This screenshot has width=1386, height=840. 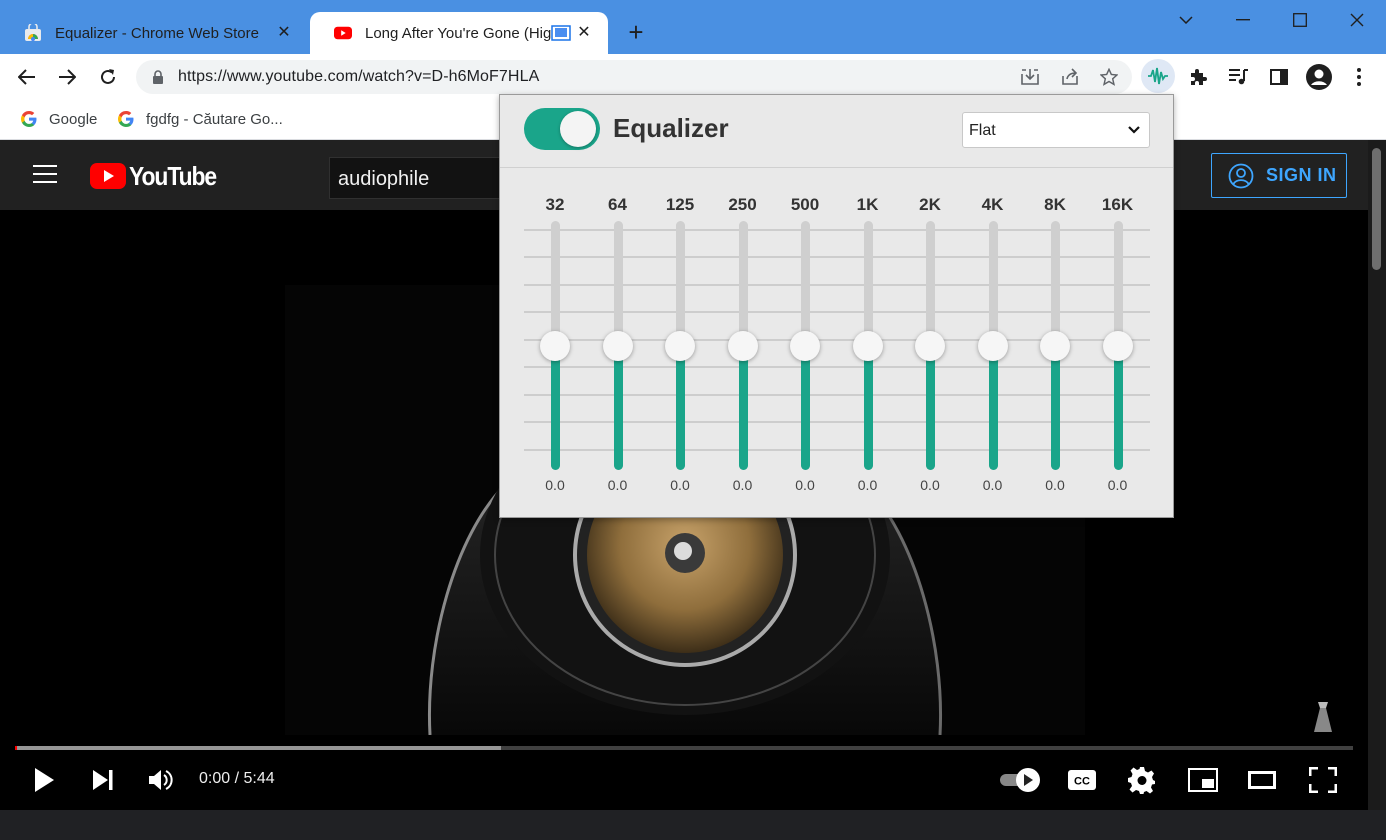 I want to click on tab-youtube-video: Long After You're Gone (High ✕, so click(x=459, y=33).